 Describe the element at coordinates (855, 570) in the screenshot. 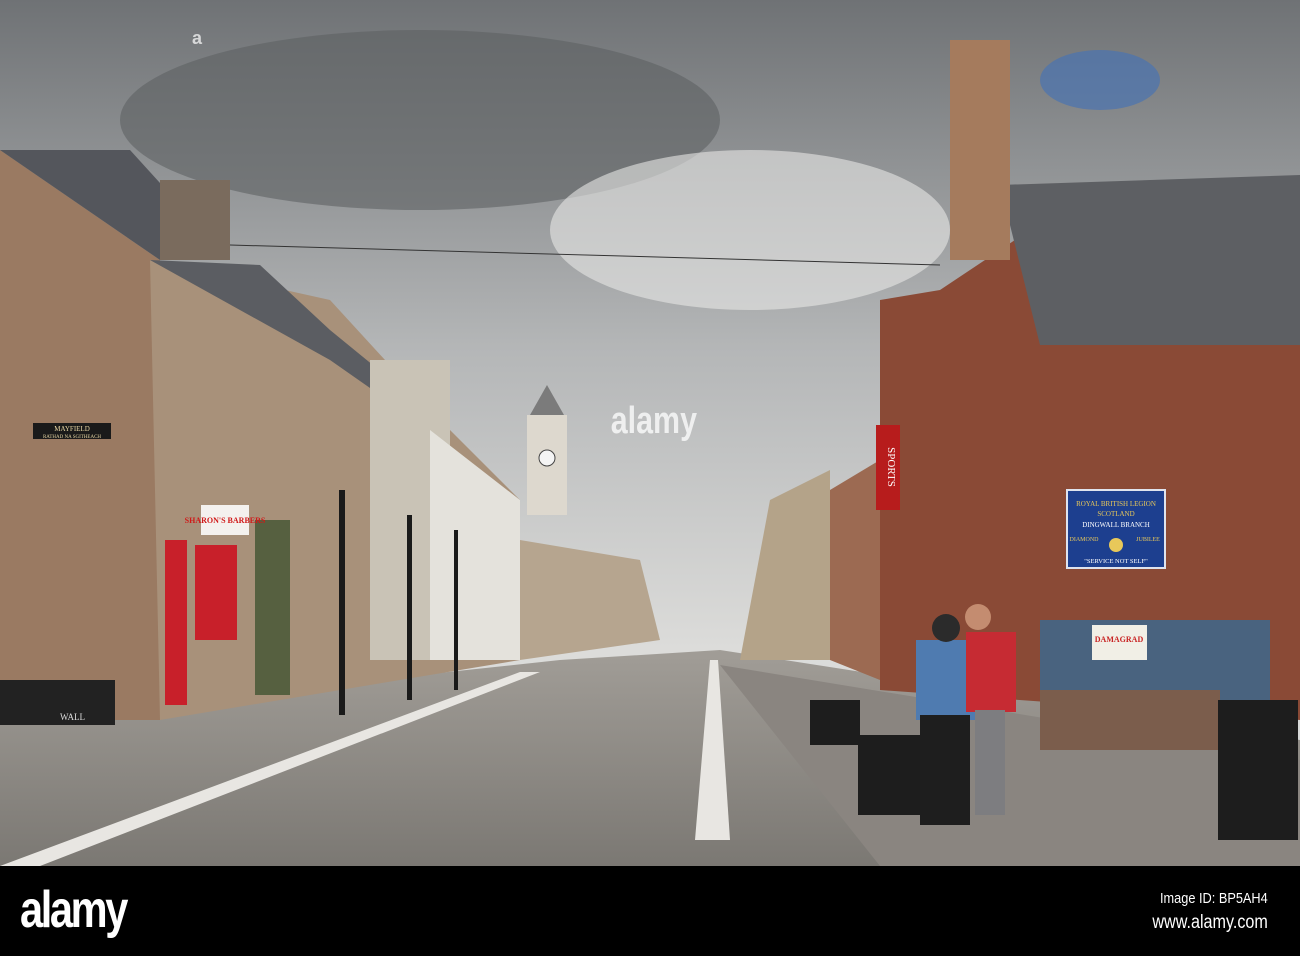

I see `right-shops` at that location.